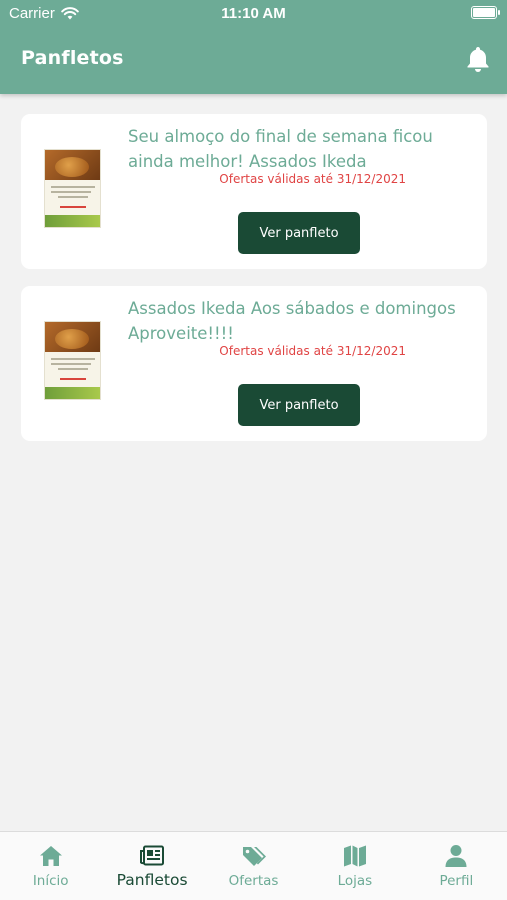 The image size is (507, 900). I want to click on tab-bar: Início Panfletos Ofertas Lojas Perfil, so click(253, 865).